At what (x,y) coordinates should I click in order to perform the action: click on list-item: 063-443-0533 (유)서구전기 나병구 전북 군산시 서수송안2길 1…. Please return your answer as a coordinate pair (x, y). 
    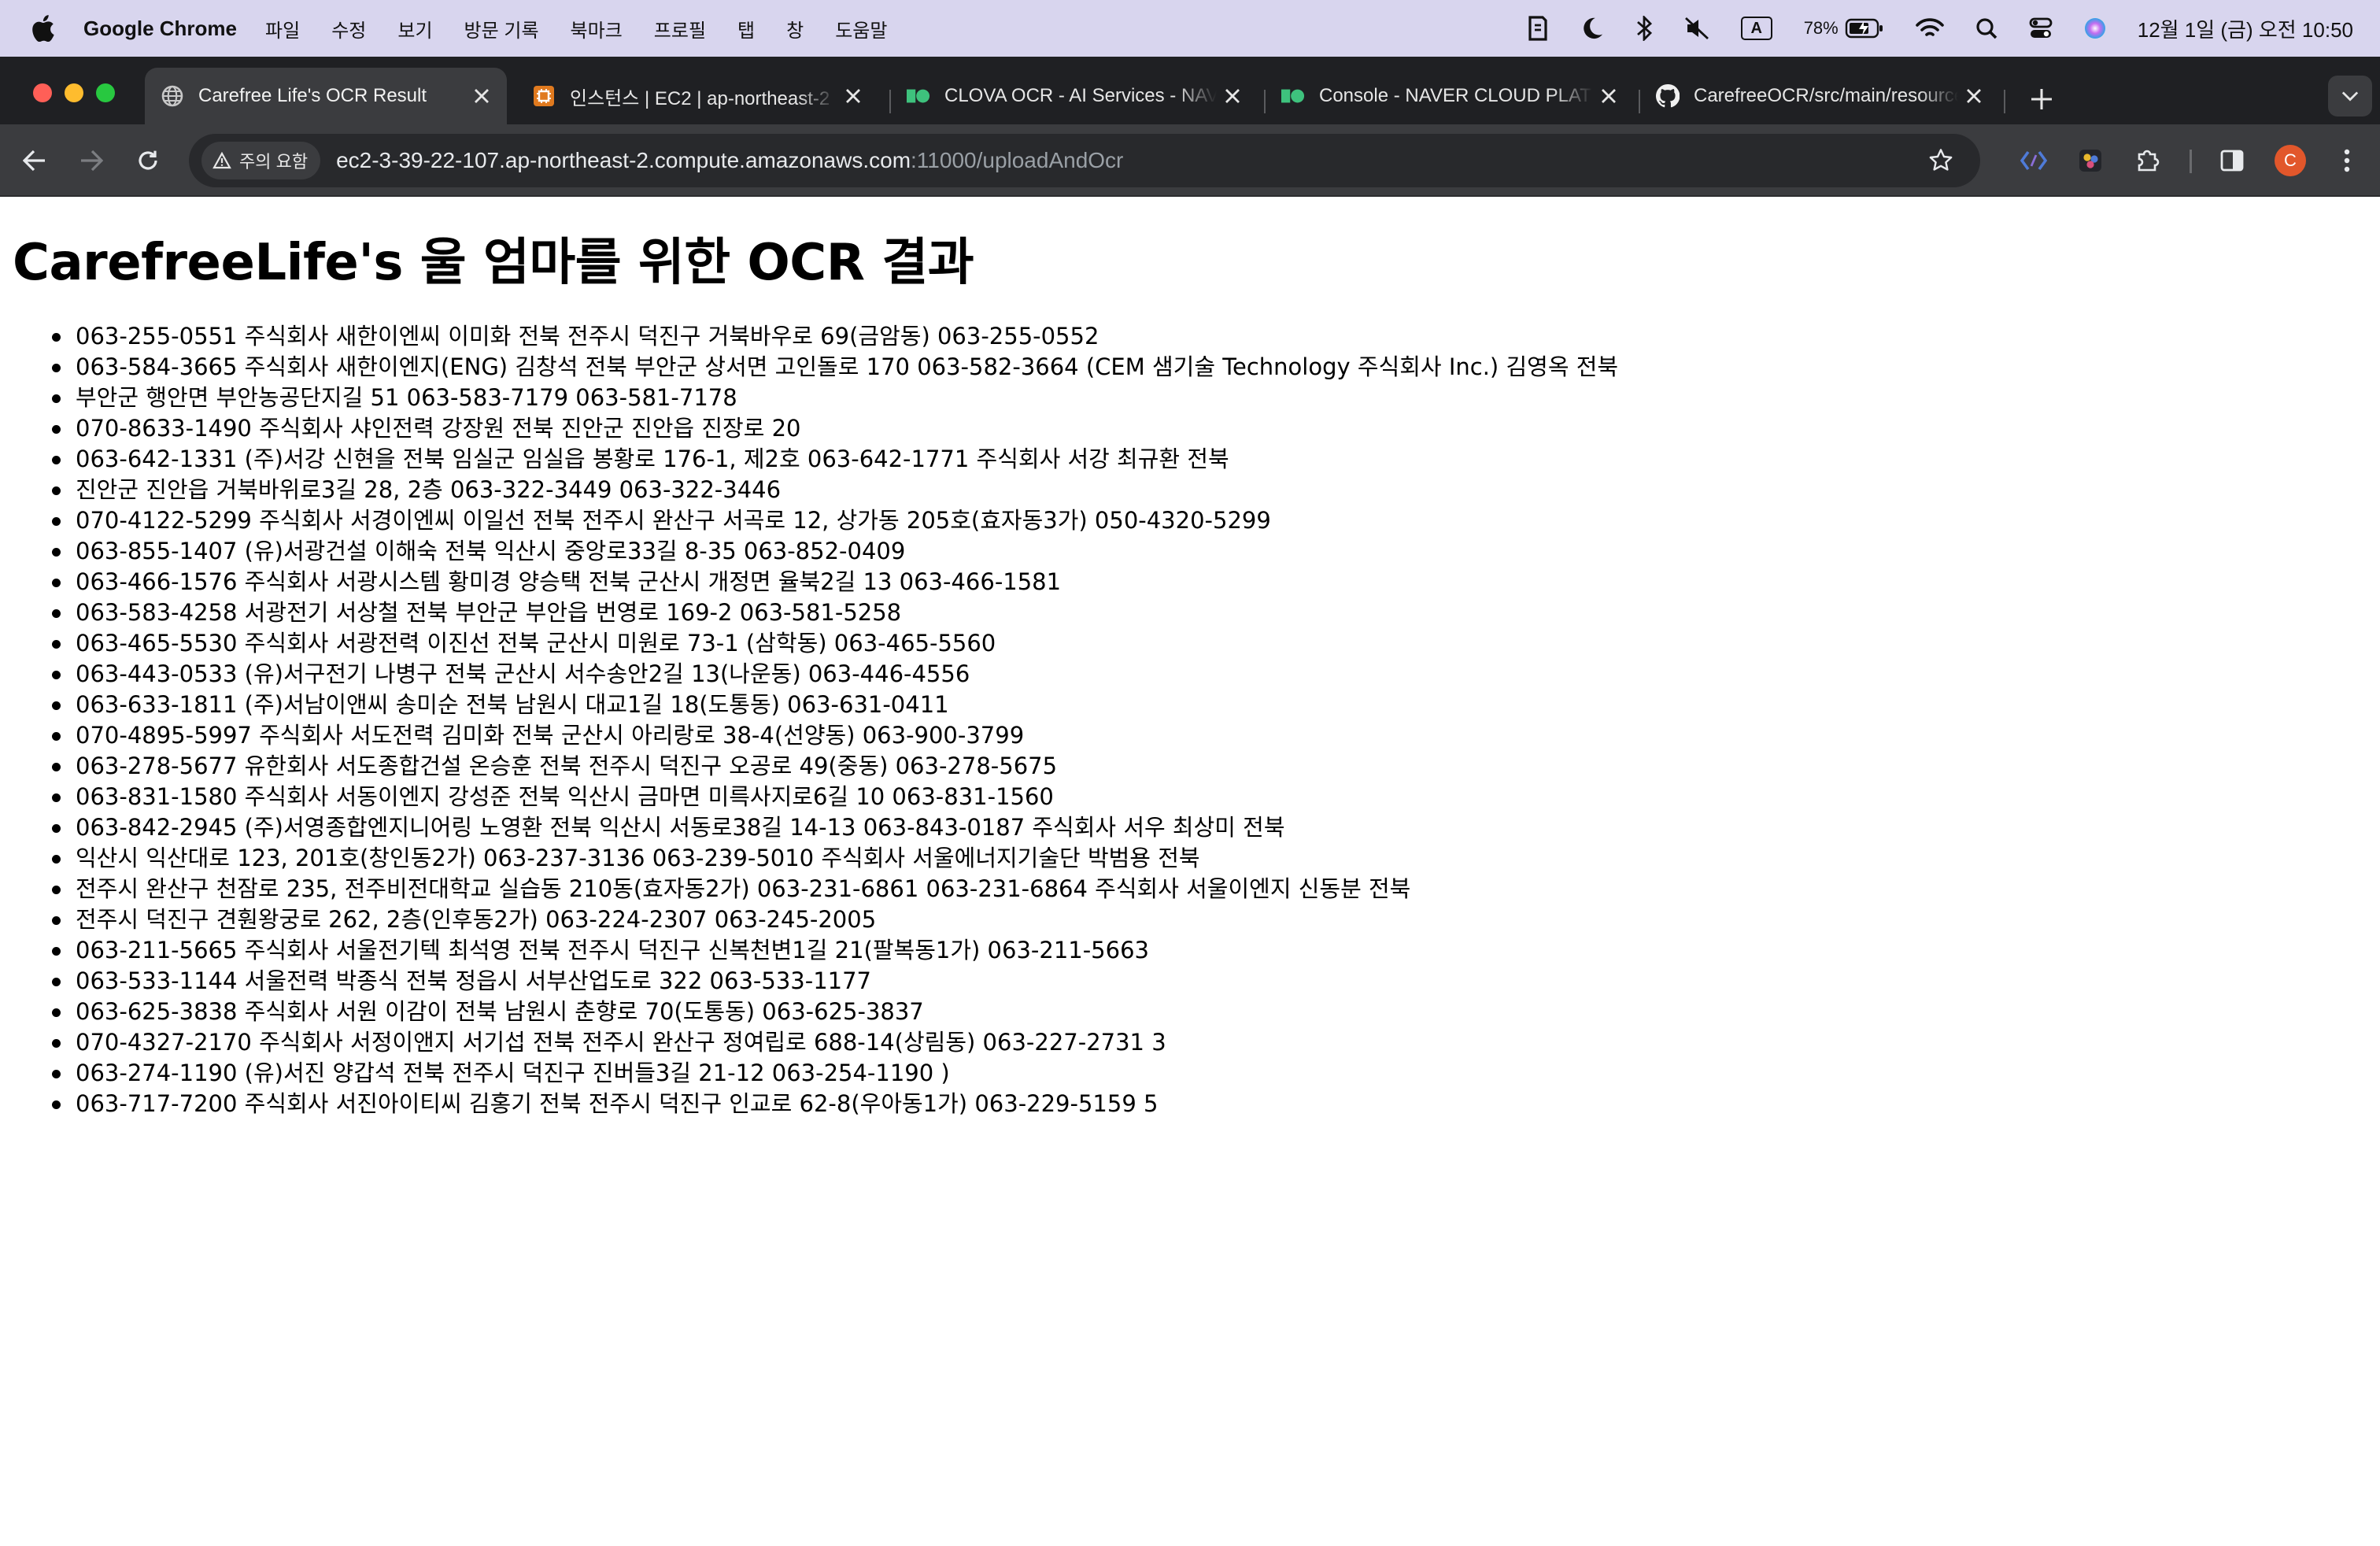
    Looking at the image, I should click on (834, 674).